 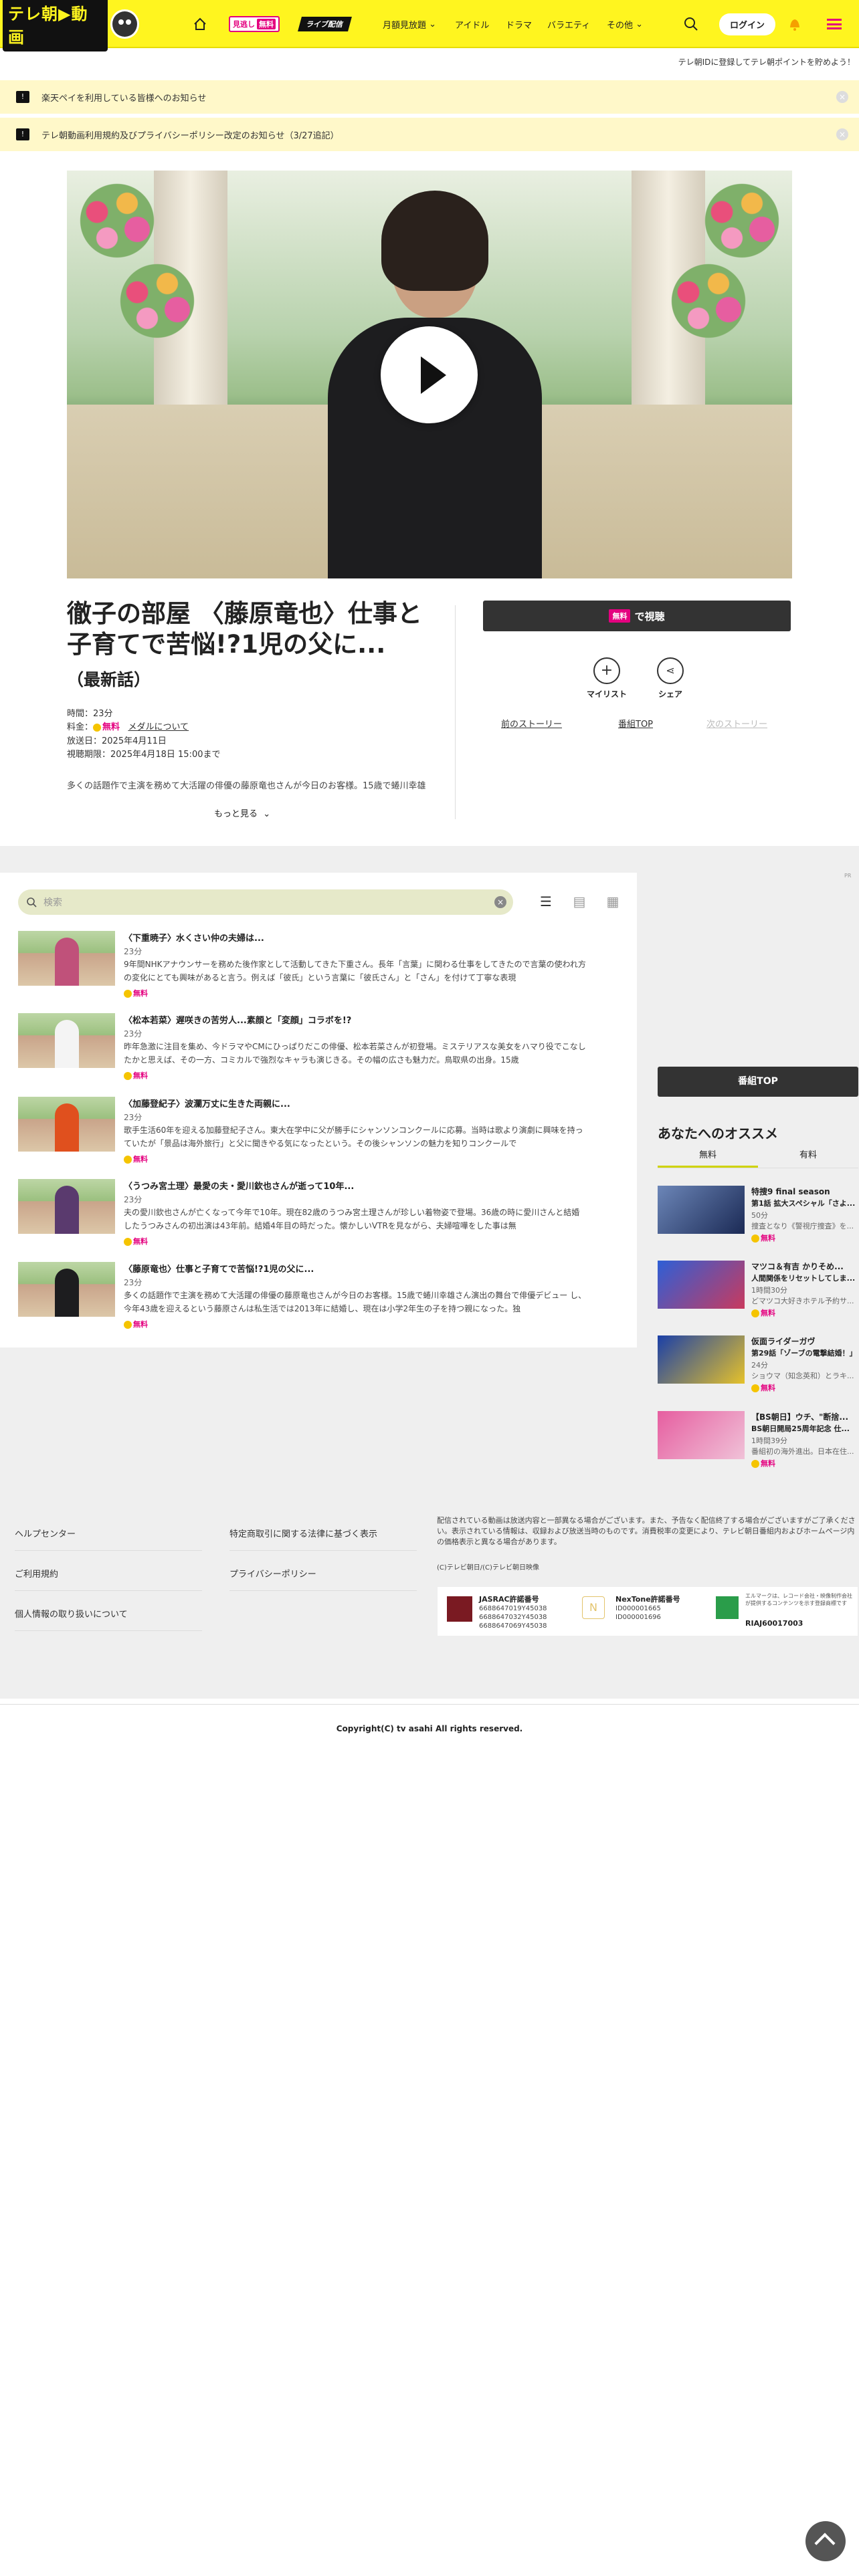 I want to click on nextone-logo: N, so click(x=593, y=1607).